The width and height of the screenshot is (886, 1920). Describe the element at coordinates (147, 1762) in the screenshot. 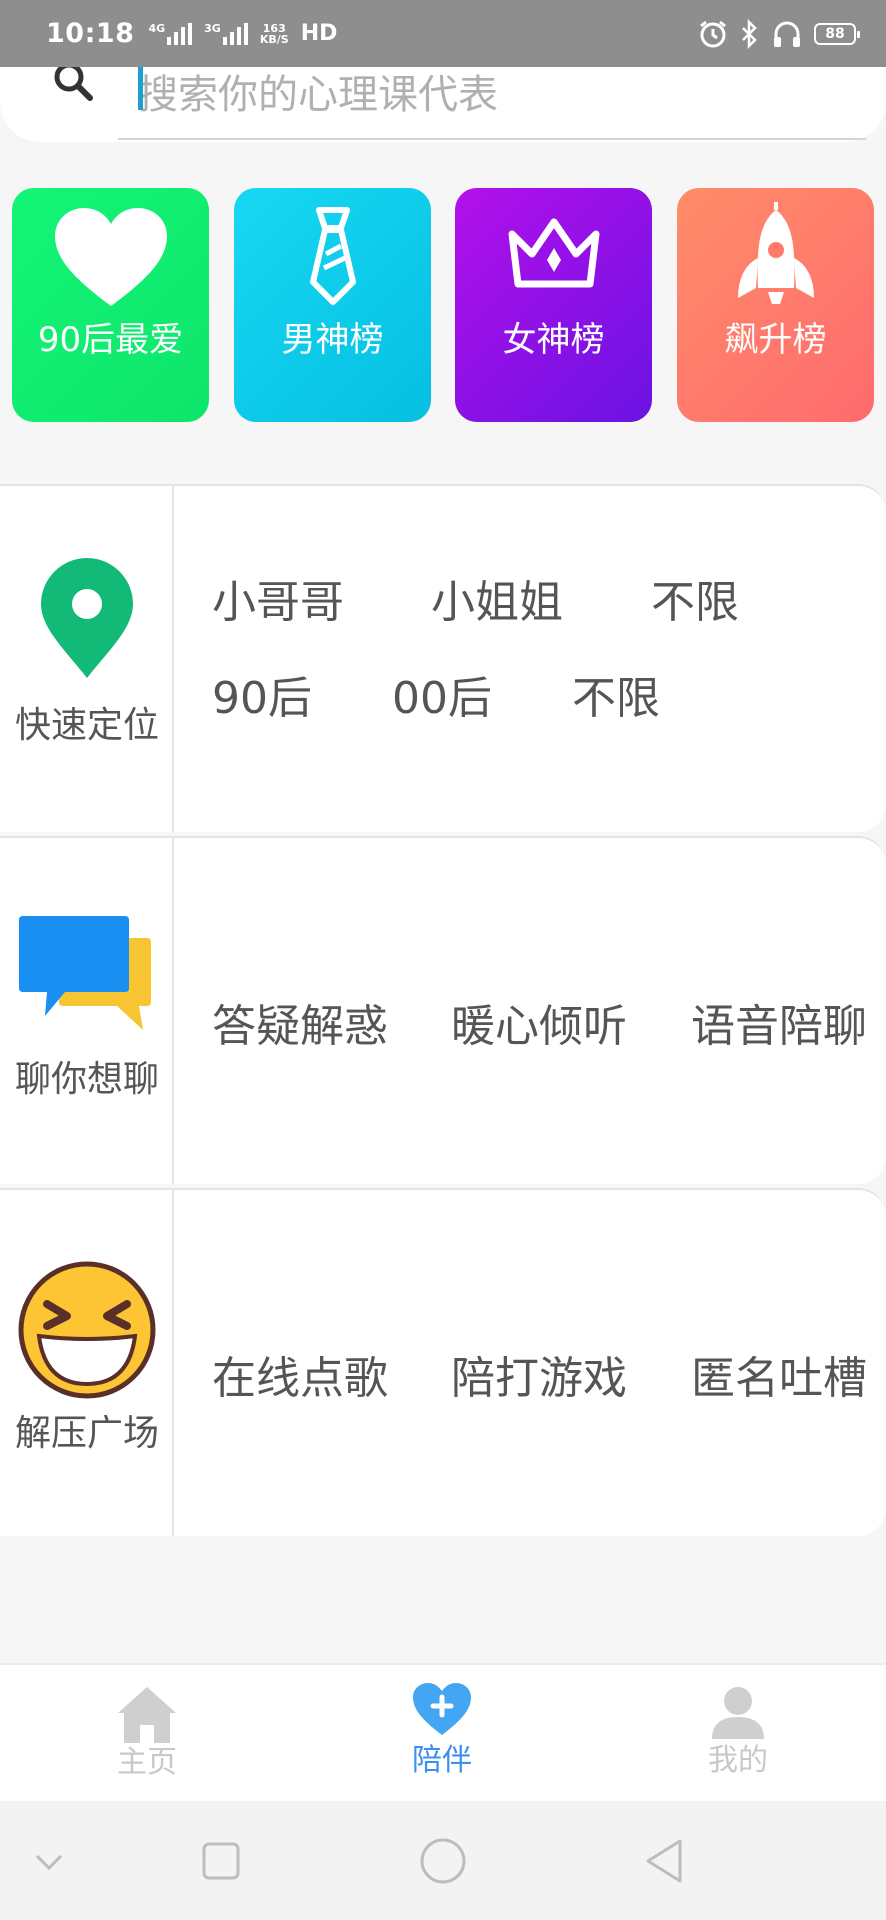

I see `nav-label: 主页` at that location.